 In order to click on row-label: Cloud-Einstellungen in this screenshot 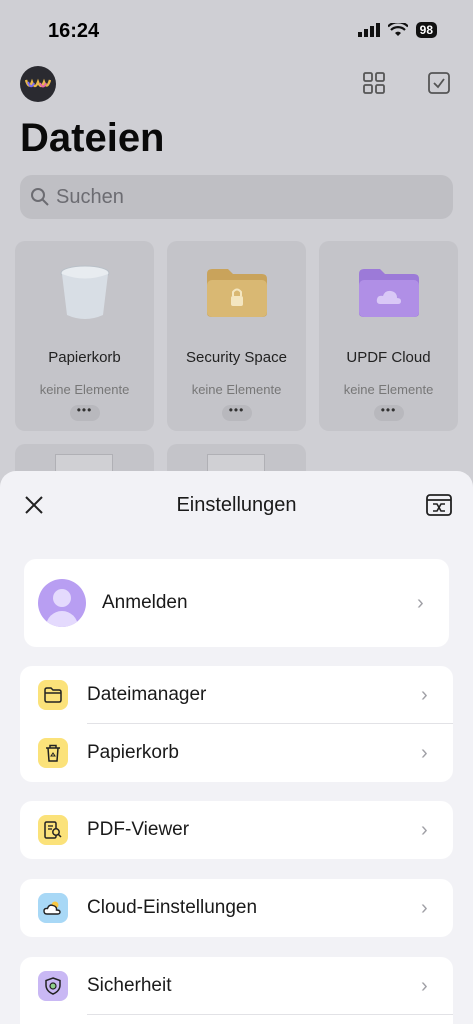, I will do `click(172, 907)`.